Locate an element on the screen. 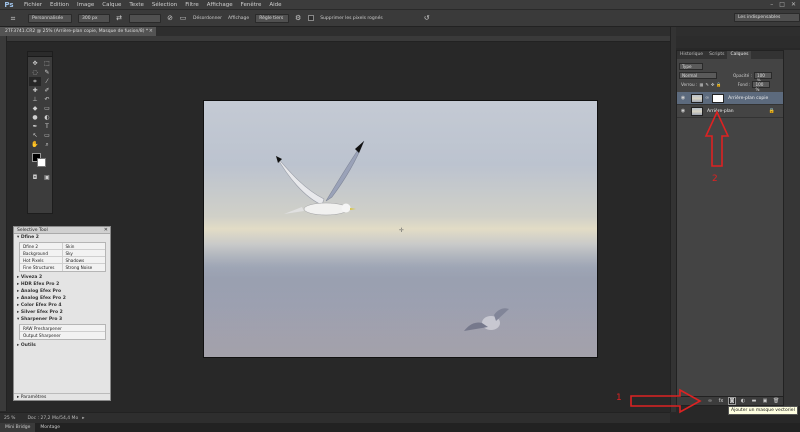  annotation-overlay is located at coordinates (680, 262).